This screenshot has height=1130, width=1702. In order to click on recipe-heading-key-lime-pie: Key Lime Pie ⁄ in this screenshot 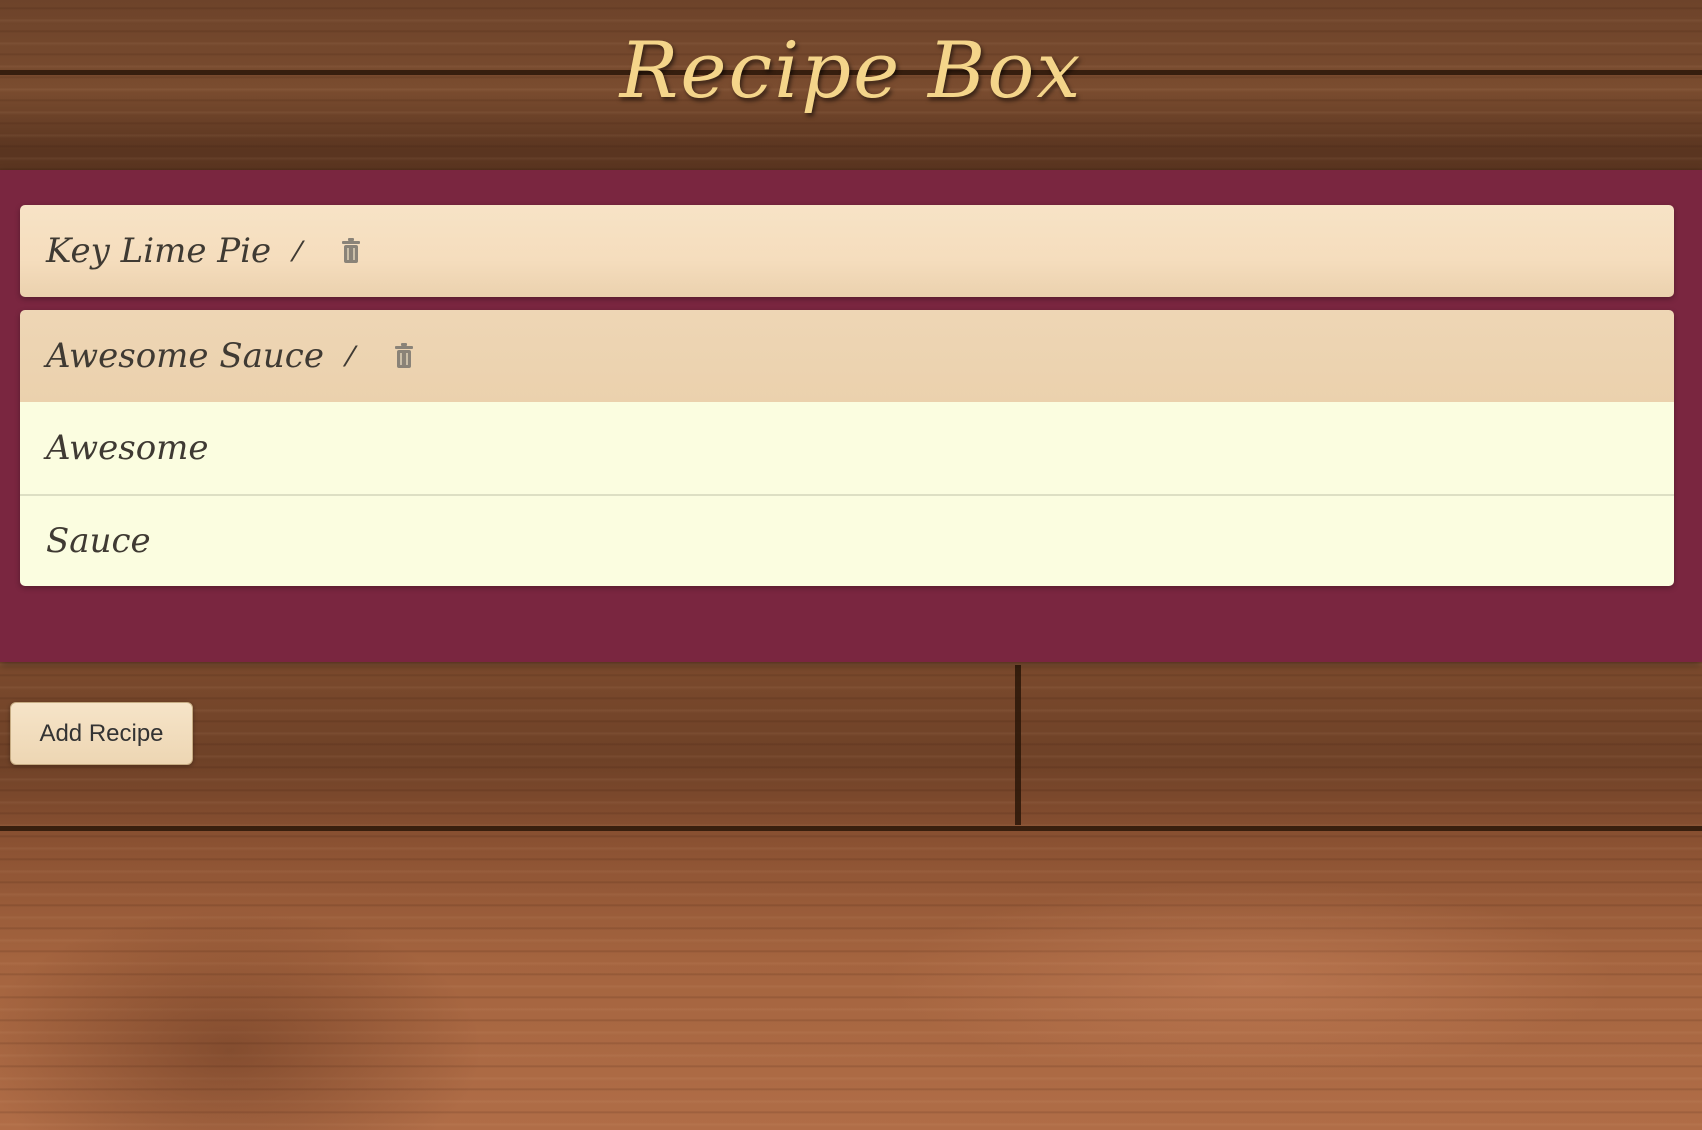, I will do `click(847, 251)`.